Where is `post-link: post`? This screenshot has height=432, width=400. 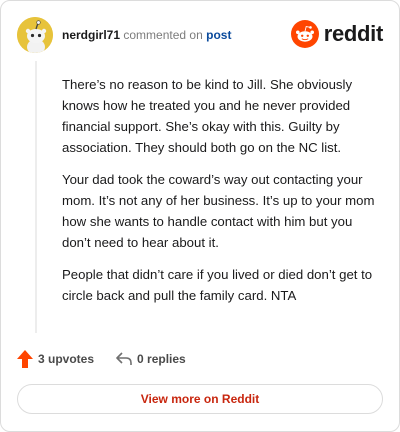 post-link: post is located at coordinates (218, 35).